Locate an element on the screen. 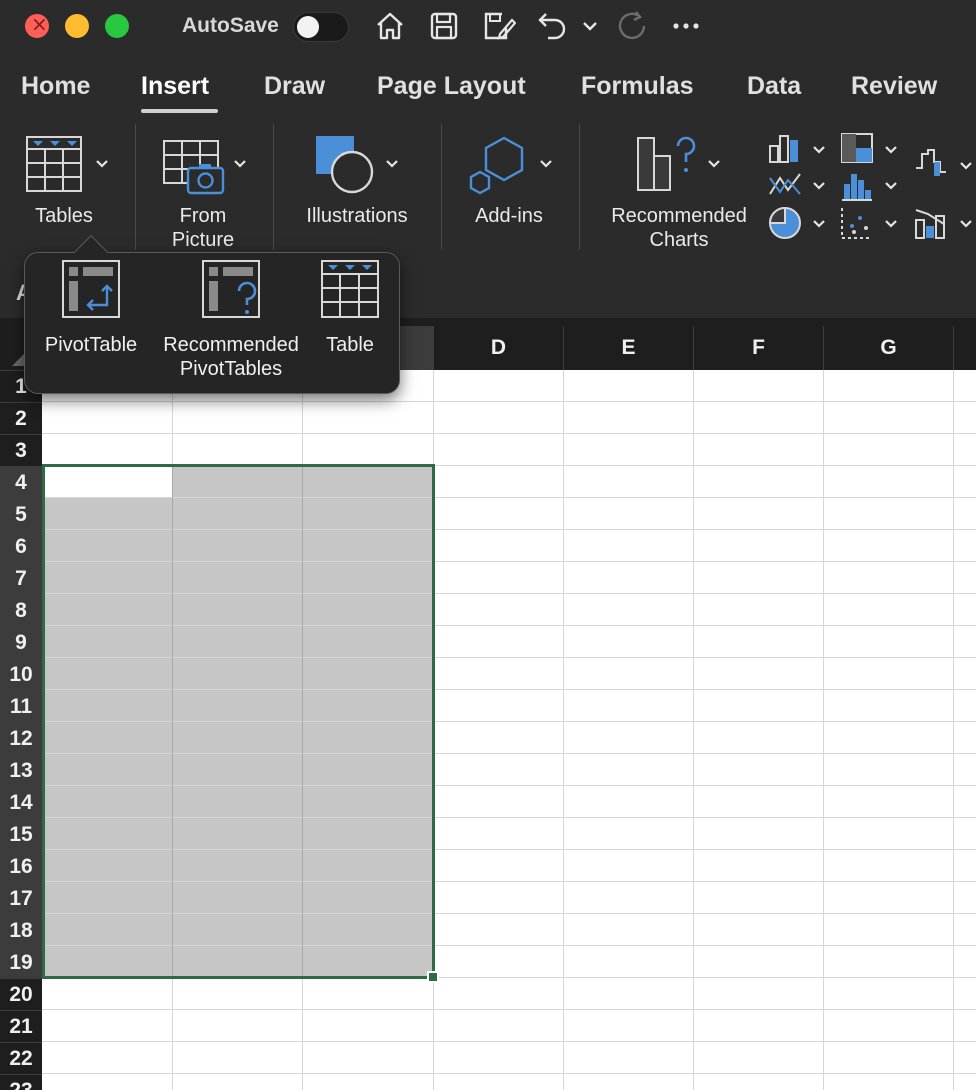 Image resolution: width=976 pixels, height=1090 pixels. recommended-pivottables-button: Recommended PivotTables is located at coordinates (231, 320).